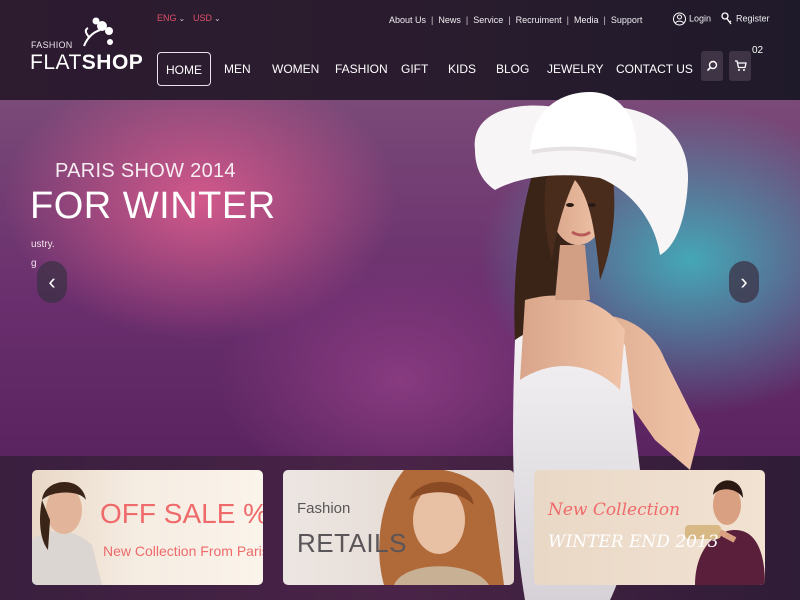 This screenshot has height=600, width=800. I want to click on slider-next-button: ›, so click(744, 282).